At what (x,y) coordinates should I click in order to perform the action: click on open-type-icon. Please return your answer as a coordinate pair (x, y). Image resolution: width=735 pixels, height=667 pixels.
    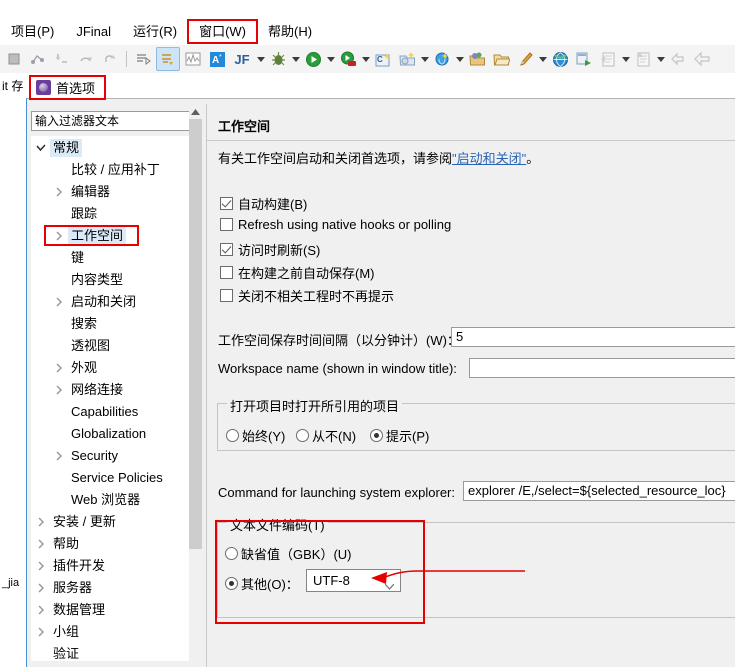
    Looking at the image, I should click on (477, 59).